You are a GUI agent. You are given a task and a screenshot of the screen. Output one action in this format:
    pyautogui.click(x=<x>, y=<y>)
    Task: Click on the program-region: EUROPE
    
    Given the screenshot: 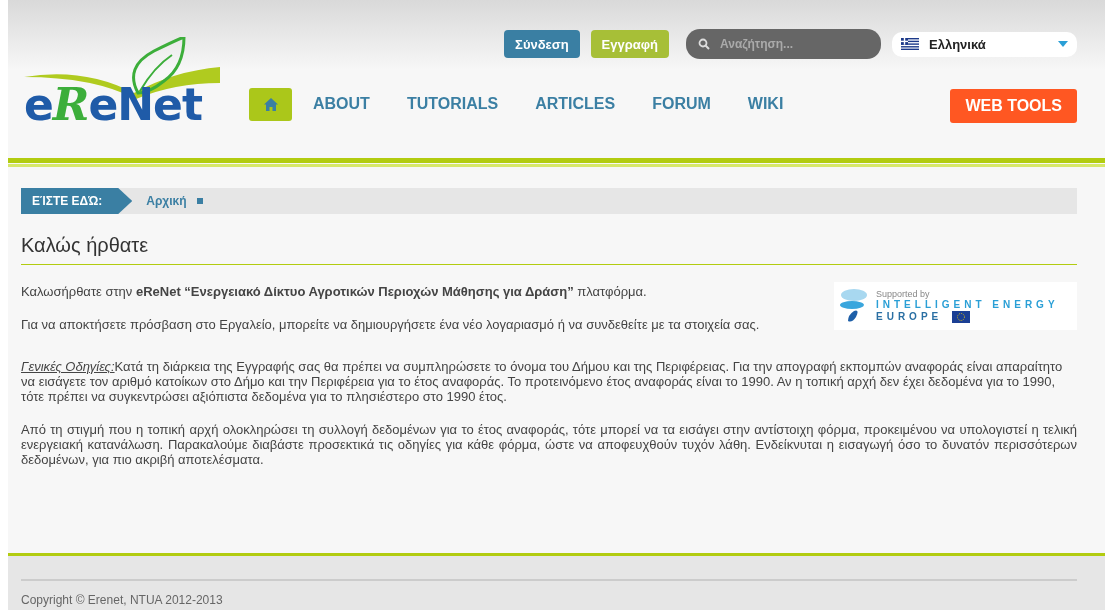 What is the action you would take?
    pyautogui.click(x=909, y=317)
    